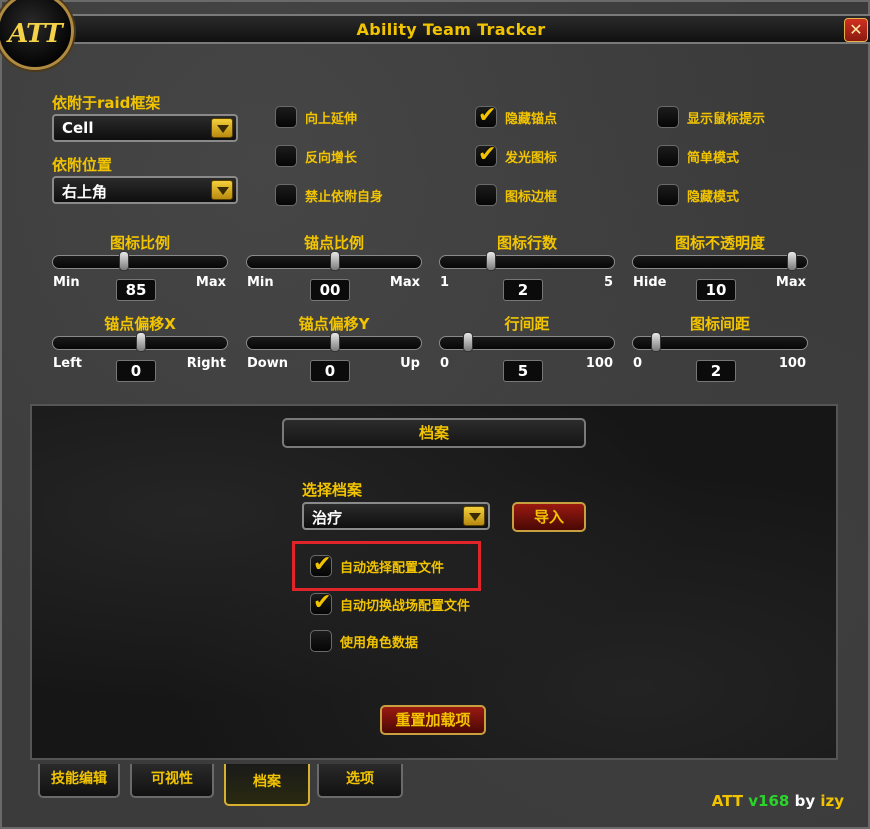 The width and height of the screenshot is (870, 829). What do you see at coordinates (136, 290) in the screenshot?
I see `icon-scale-value-input: 85` at bounding box center [136, 290].